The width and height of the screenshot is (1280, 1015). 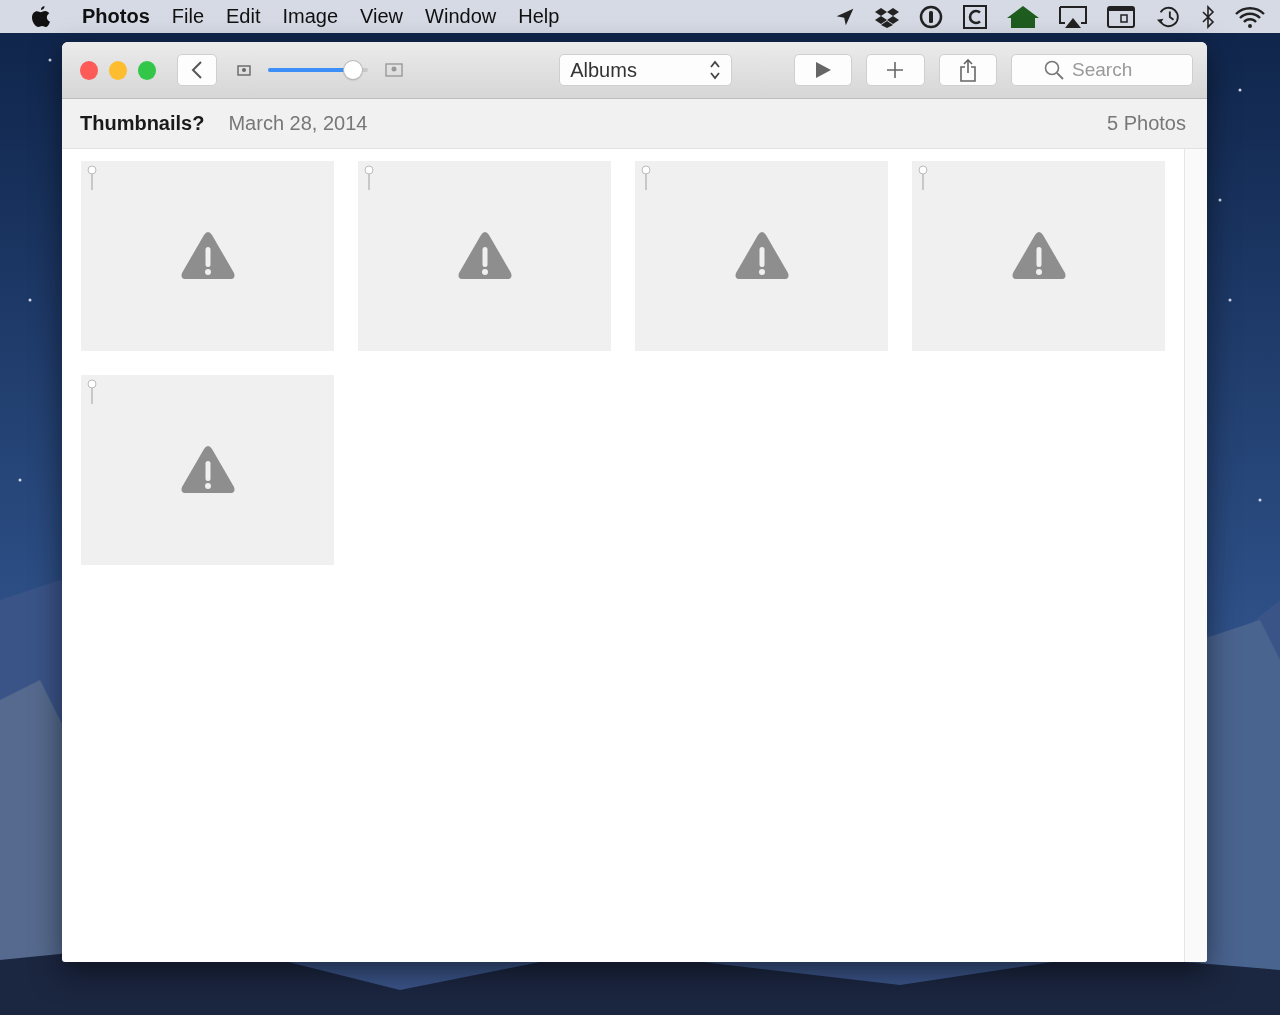 What do you see at coordinates (975, 16) in the screenshot?
I see `c-square-icon` at bounding box center [975, 16].